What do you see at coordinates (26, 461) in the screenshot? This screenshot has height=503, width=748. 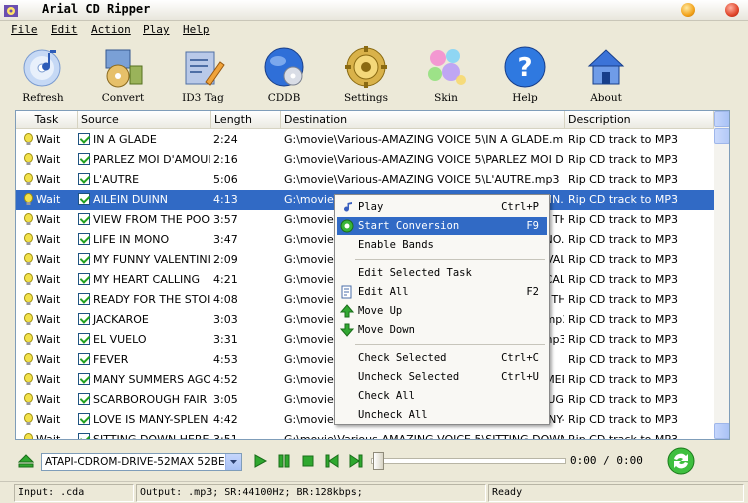 I see `eject-icon` at bounding box center [26, 461].